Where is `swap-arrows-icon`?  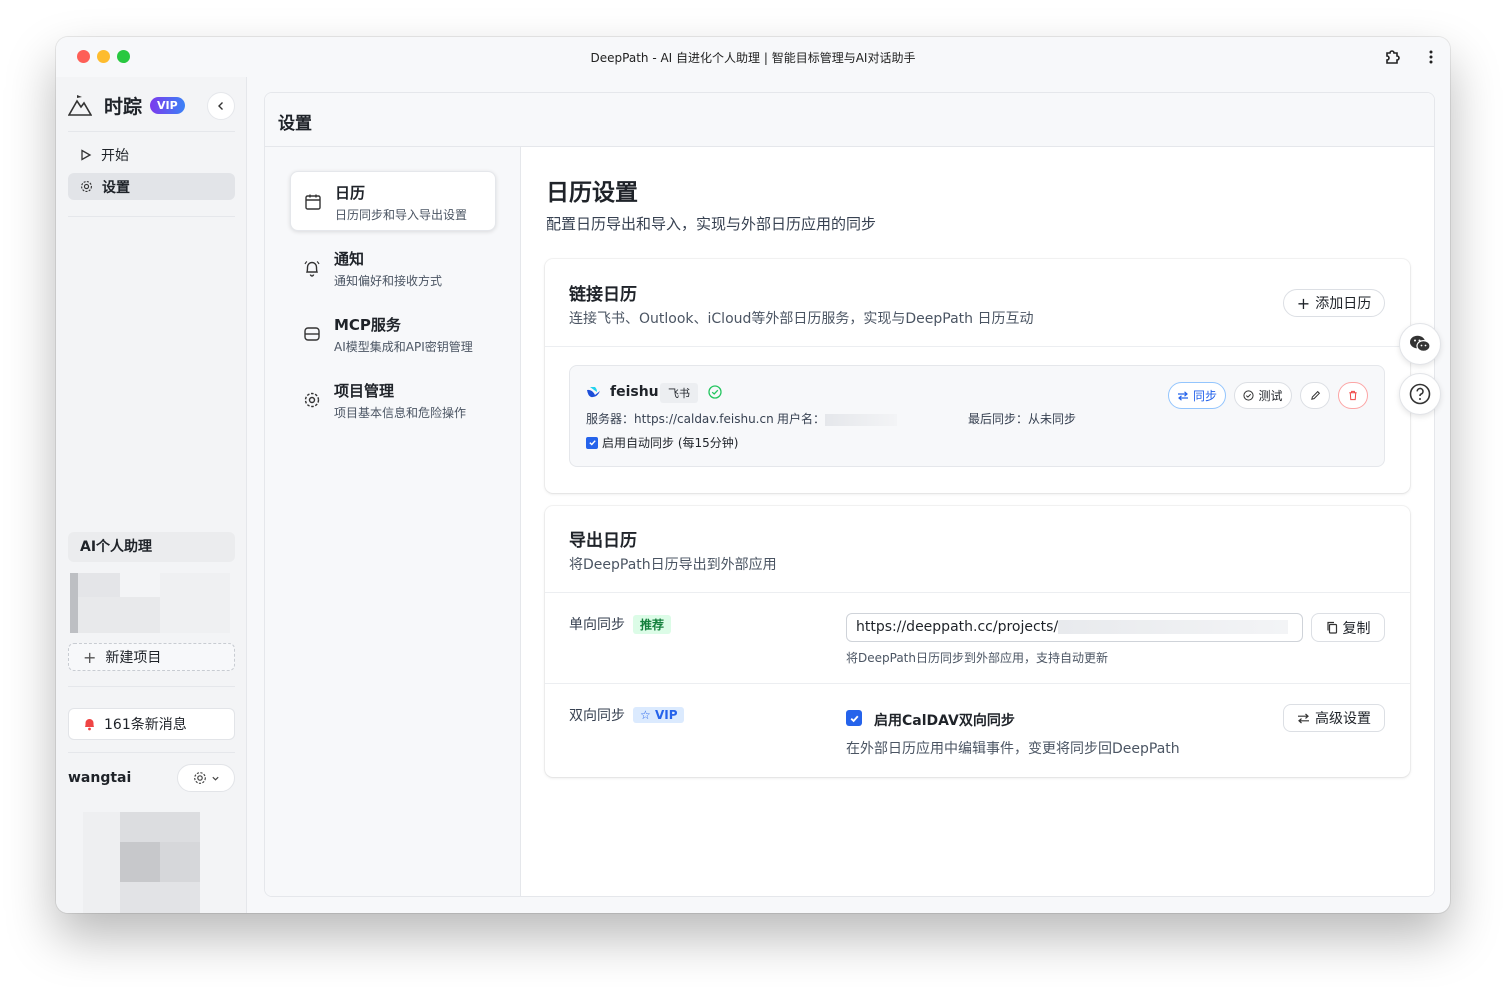
swap-arrows-icon is located at coordinates (1303, 718).